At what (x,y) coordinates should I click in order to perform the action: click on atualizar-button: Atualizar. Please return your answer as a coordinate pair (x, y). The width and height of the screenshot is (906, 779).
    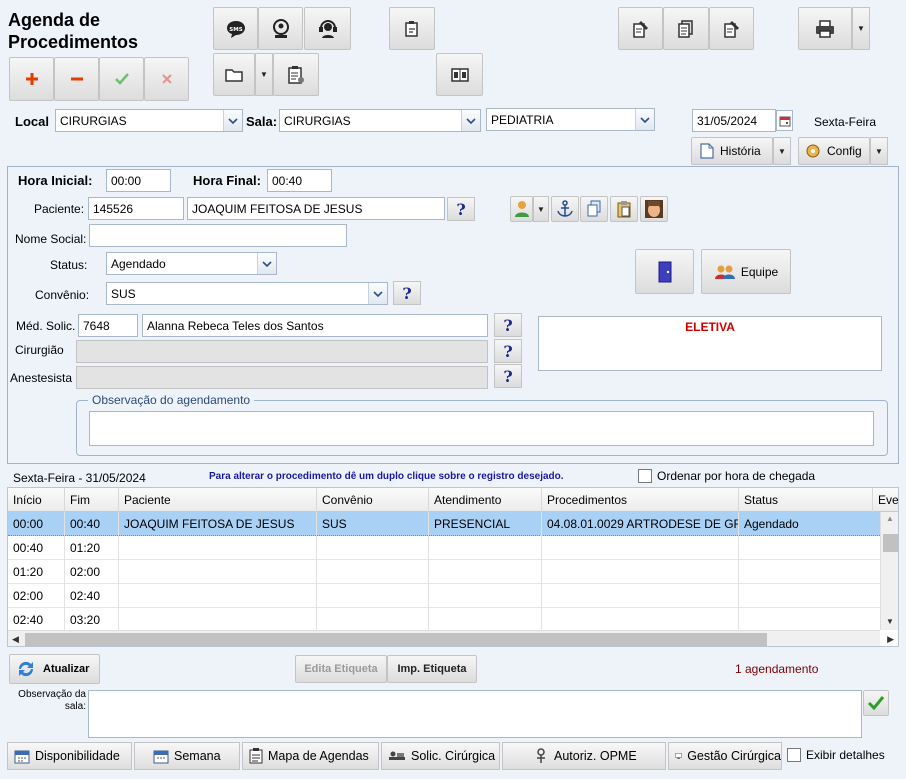
    Looking at the image, I should click on (54, 669).